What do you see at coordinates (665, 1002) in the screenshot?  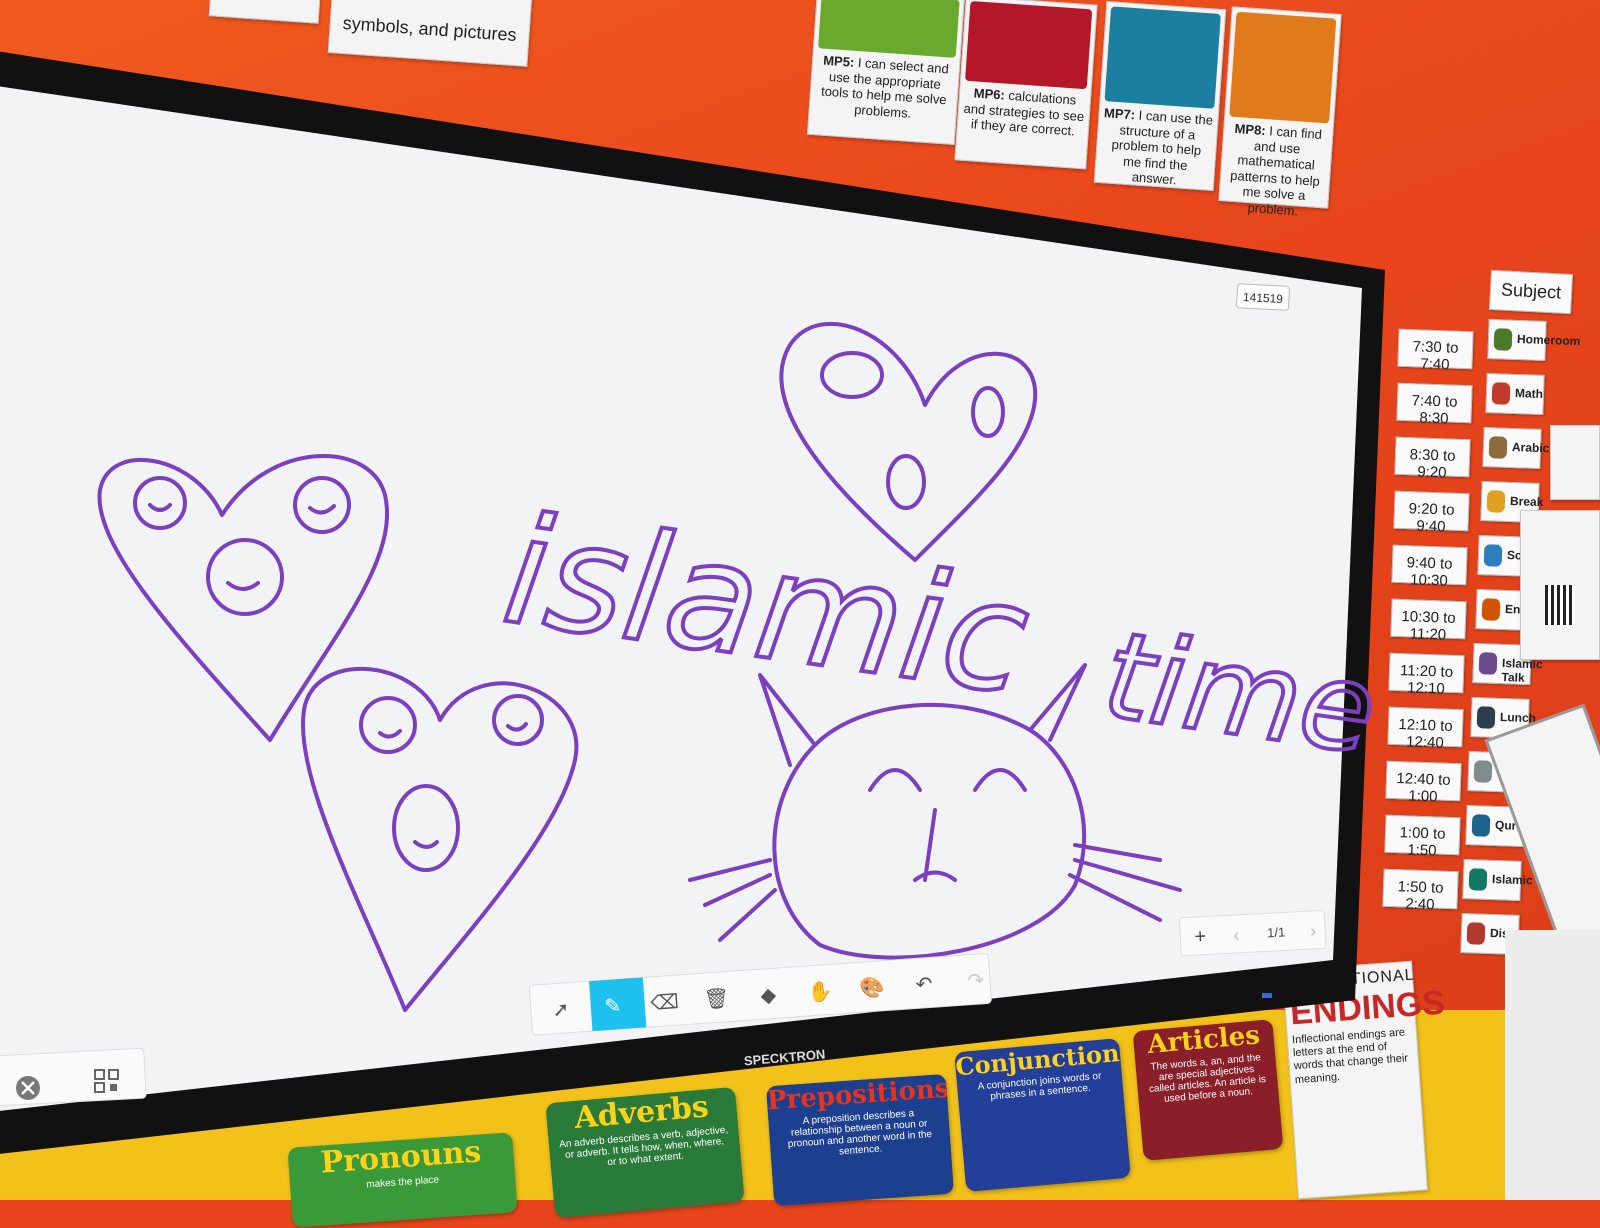 I see `eraser-icon: ⌫` at bounding box center [665, 1002].